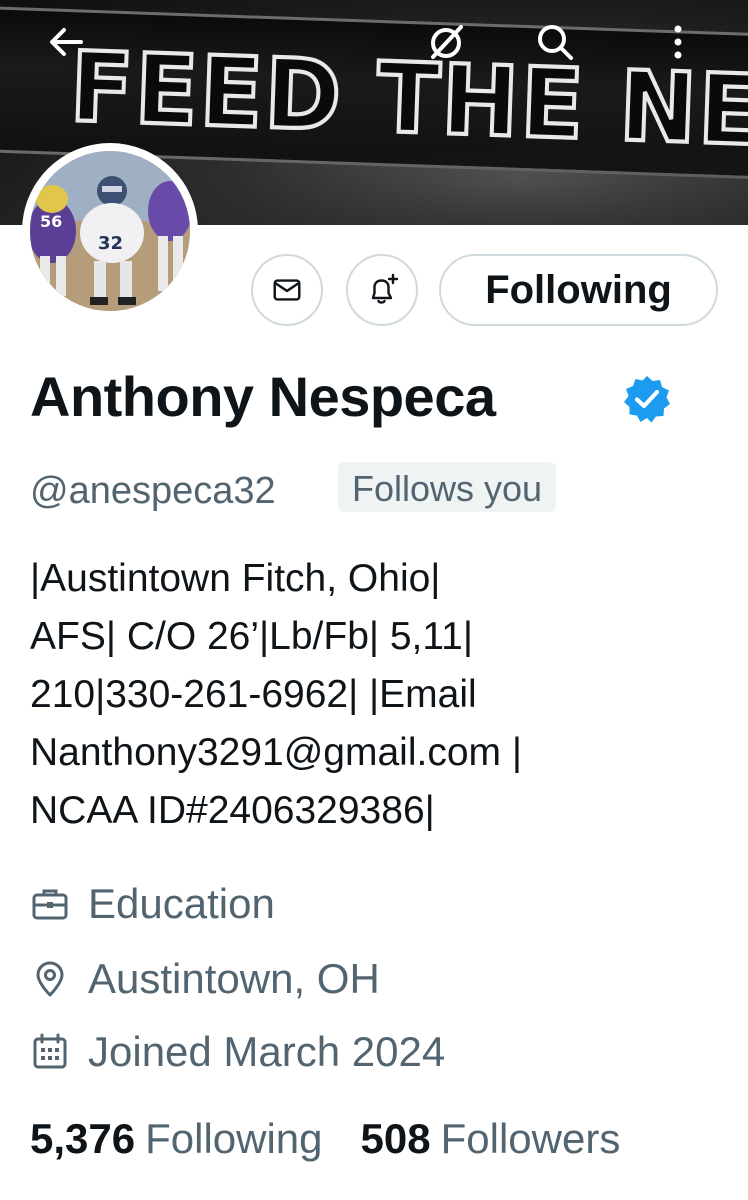 Image resolution: width=748 pixels, height=1200 pixels. Describe the element at coordinates (263, 396) in the screenshot. I see `profile-name: Anthony Nespeca` at that location.